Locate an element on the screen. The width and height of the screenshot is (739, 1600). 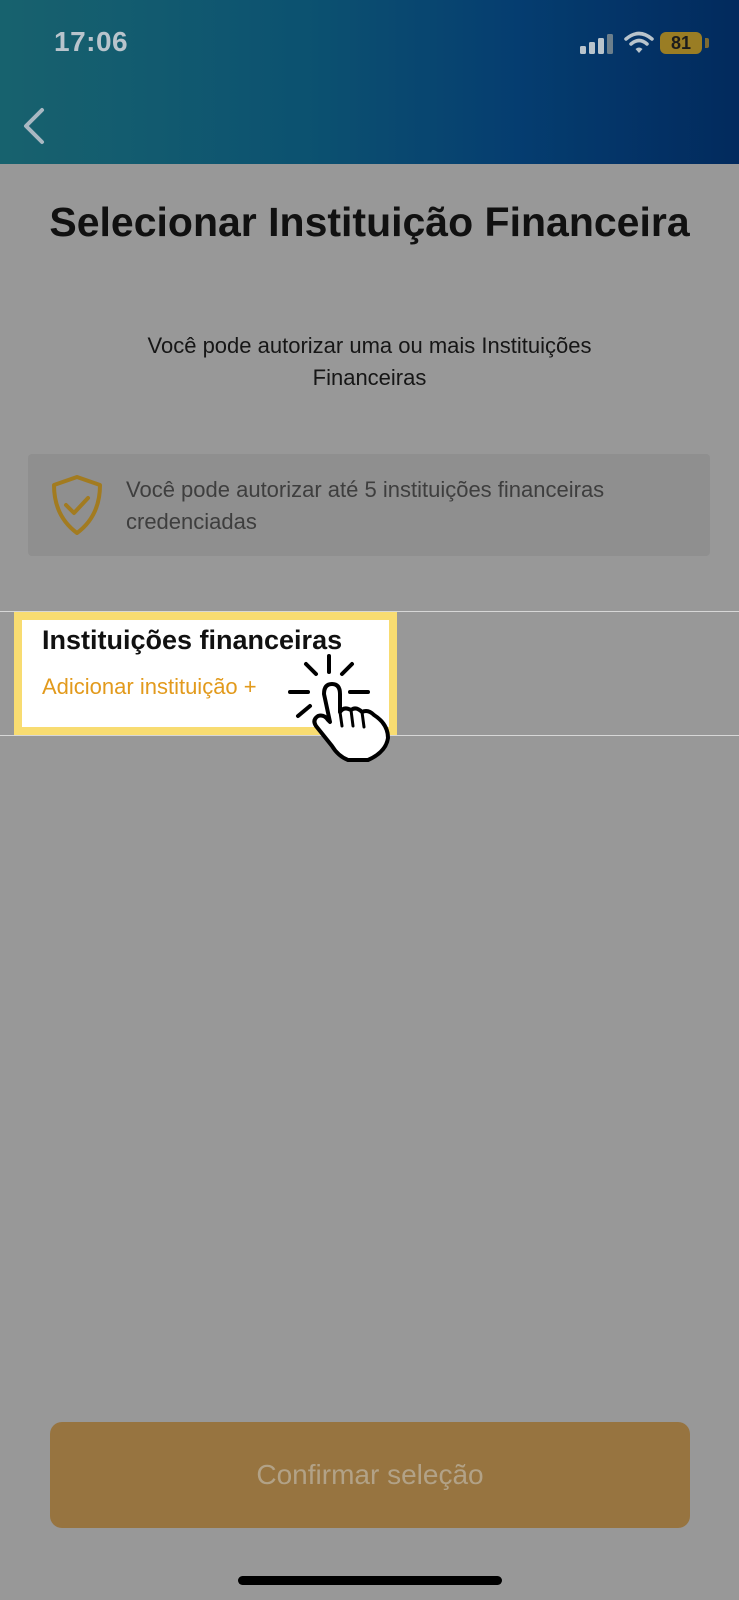
battery-tip is located at coordinates (707, 43).